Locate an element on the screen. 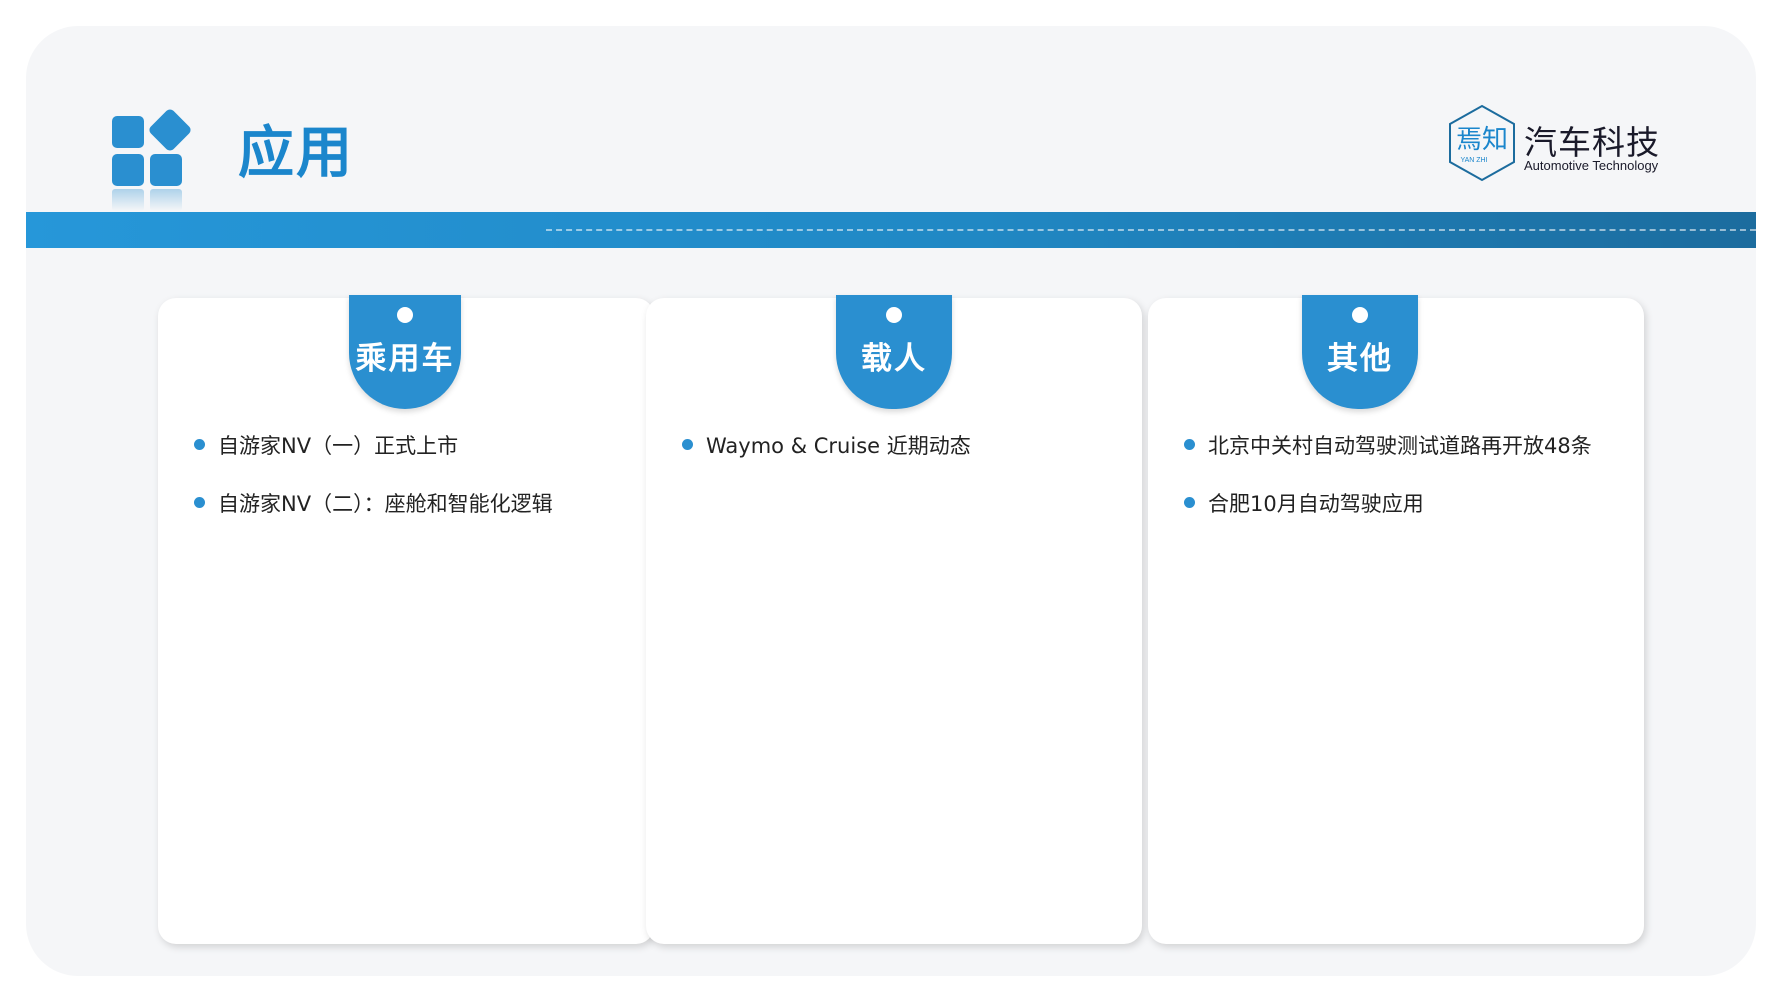 This screenshot has height=1000, width=1778. card-label: 乘用车 is located at coordinates (405, 359).